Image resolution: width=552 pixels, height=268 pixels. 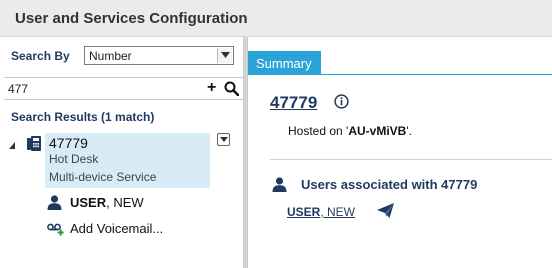 I want to click on tree-user-last: USER, so click(x=88, y=202).